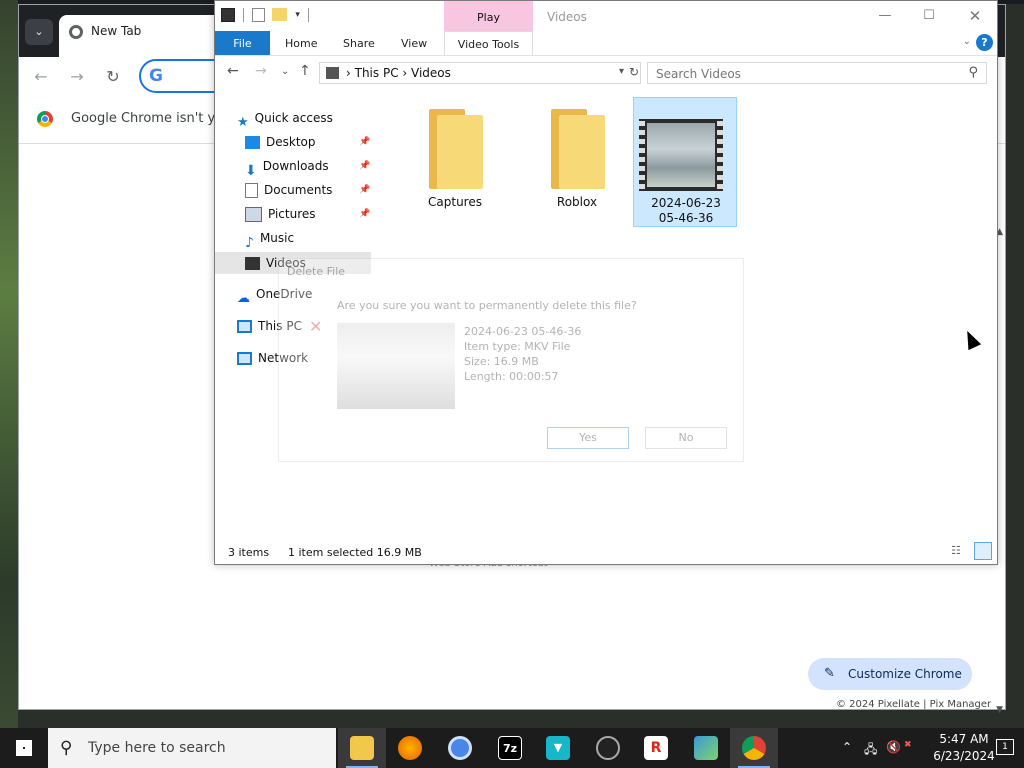 This screenshot has width=1024, height=768. What do you see at coordinates (577, 162) in the screenshot?
I see `folder-item-roblox: Roblox` at bounding box center [577, 162].